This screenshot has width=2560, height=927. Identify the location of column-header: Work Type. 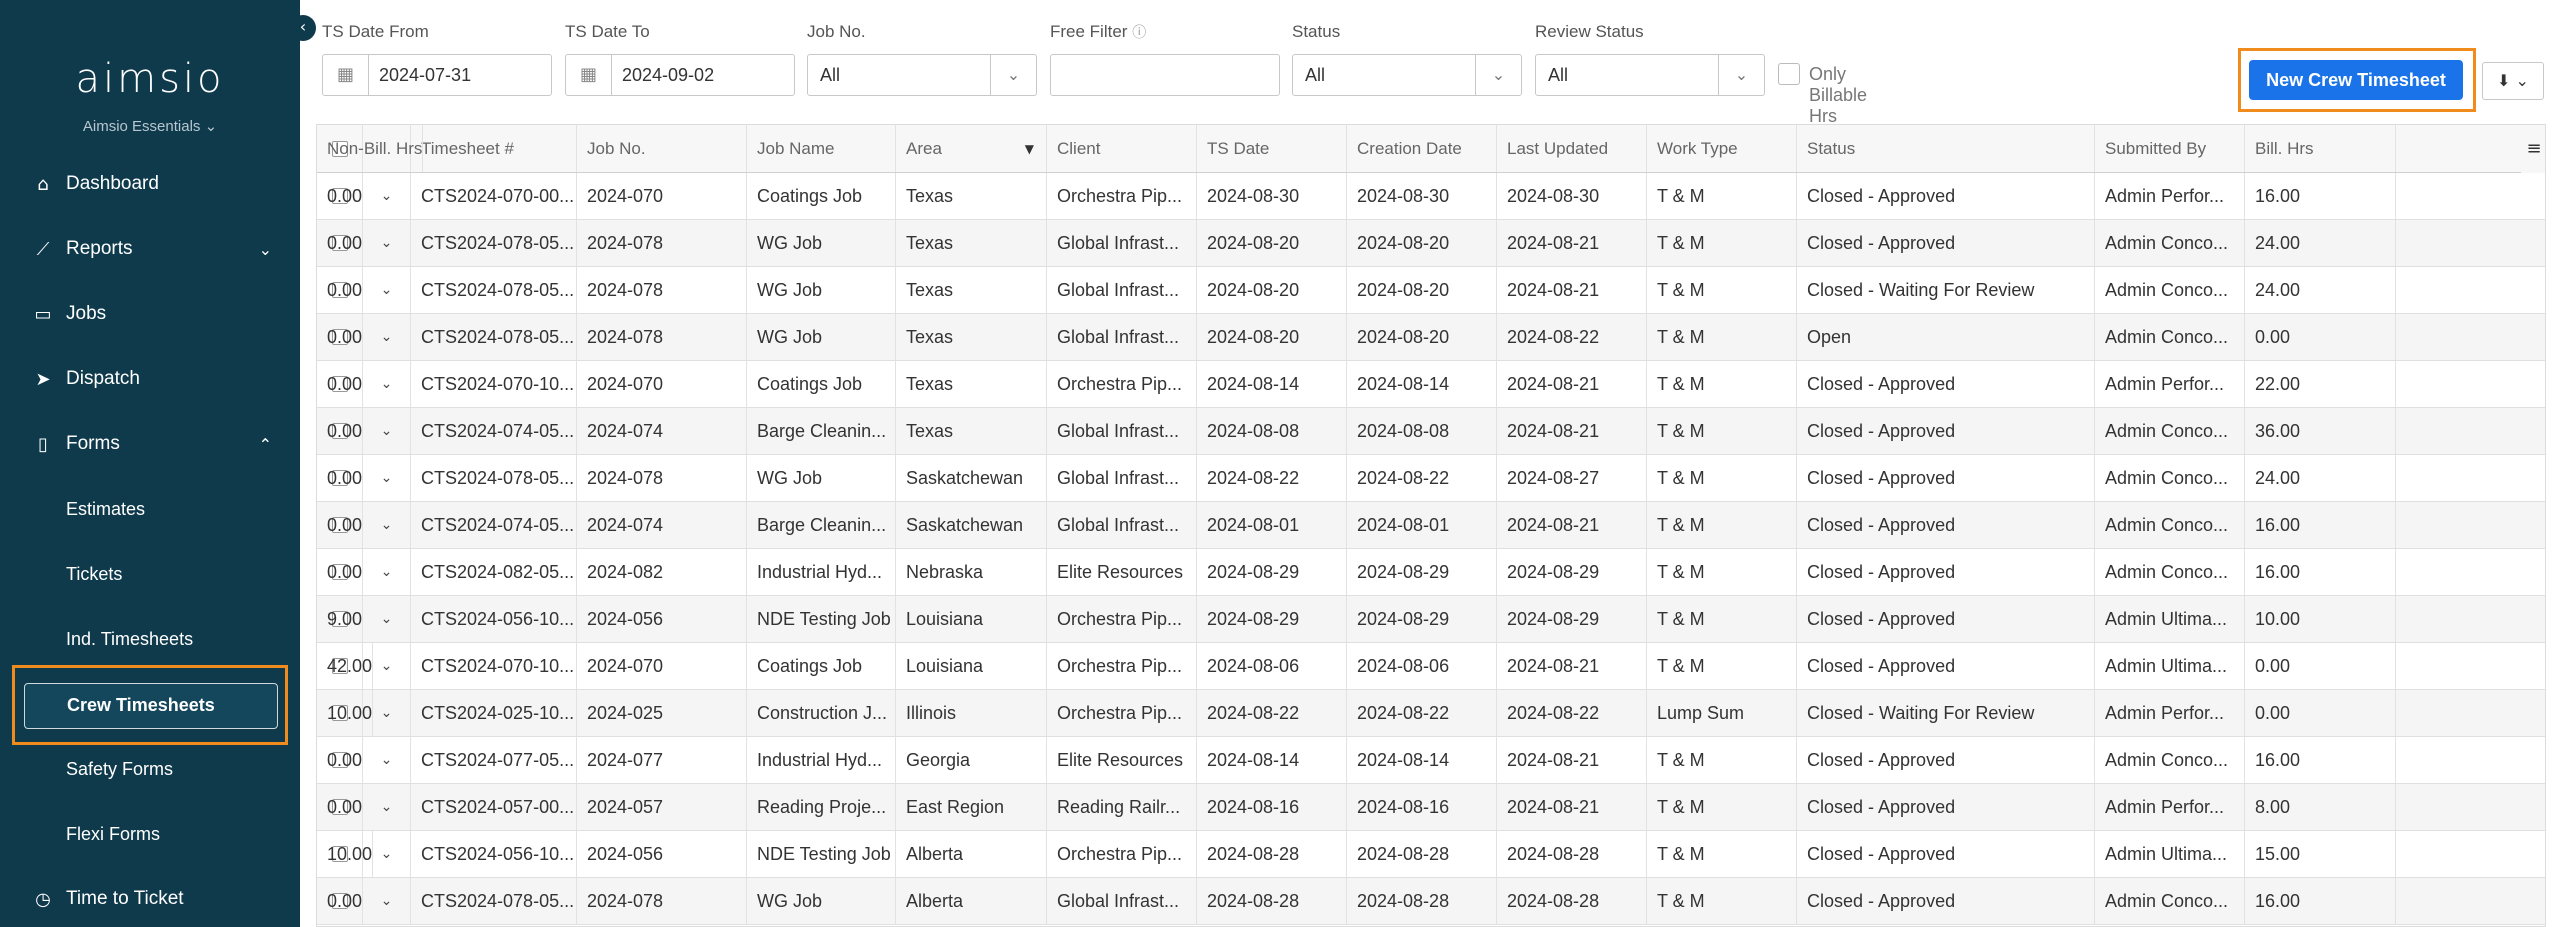
(1722, 148).